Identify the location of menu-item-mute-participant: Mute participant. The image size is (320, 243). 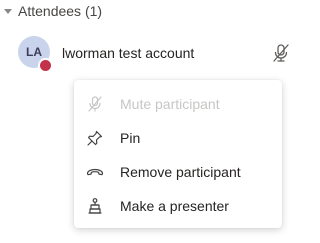
(178, 104).